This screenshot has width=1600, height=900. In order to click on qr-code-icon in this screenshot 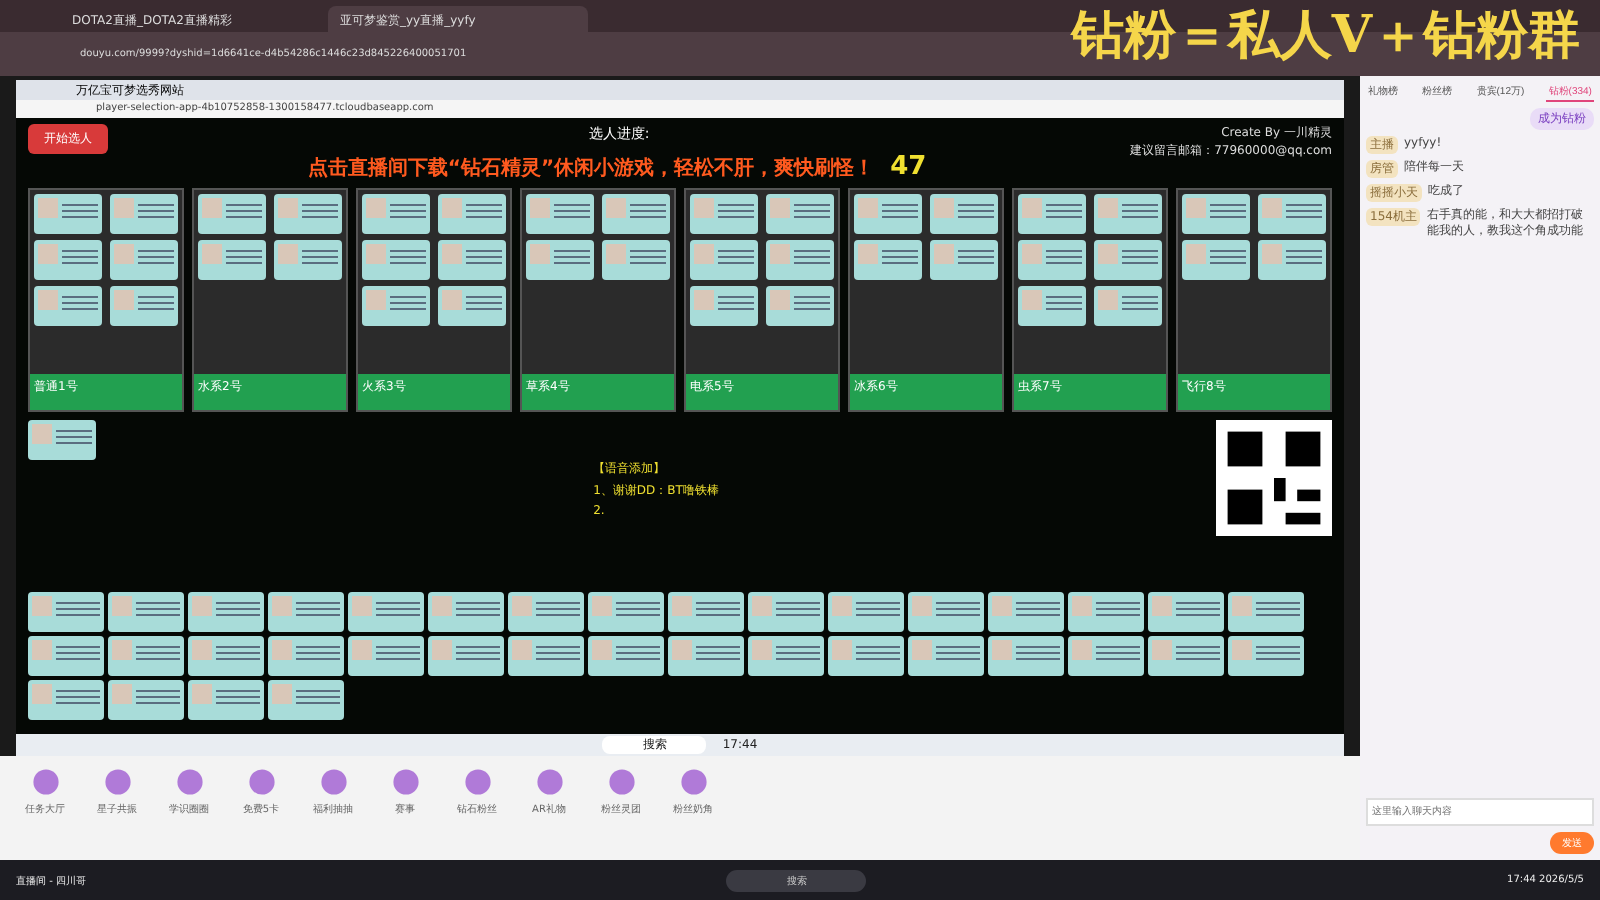, I will do `click(1274, 478)`.